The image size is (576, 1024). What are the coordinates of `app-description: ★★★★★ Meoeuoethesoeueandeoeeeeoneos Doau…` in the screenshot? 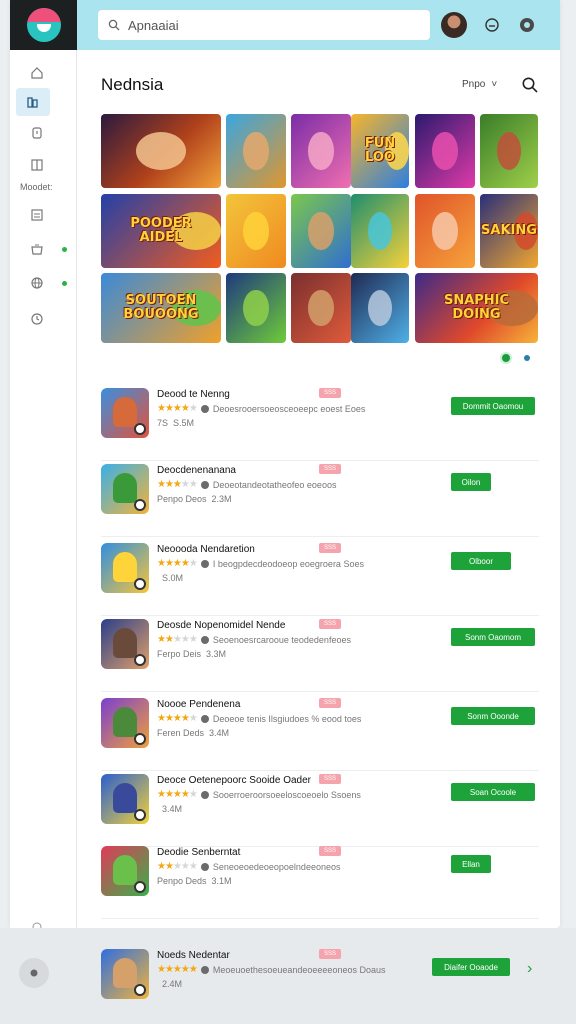 It's located at (271, 969).